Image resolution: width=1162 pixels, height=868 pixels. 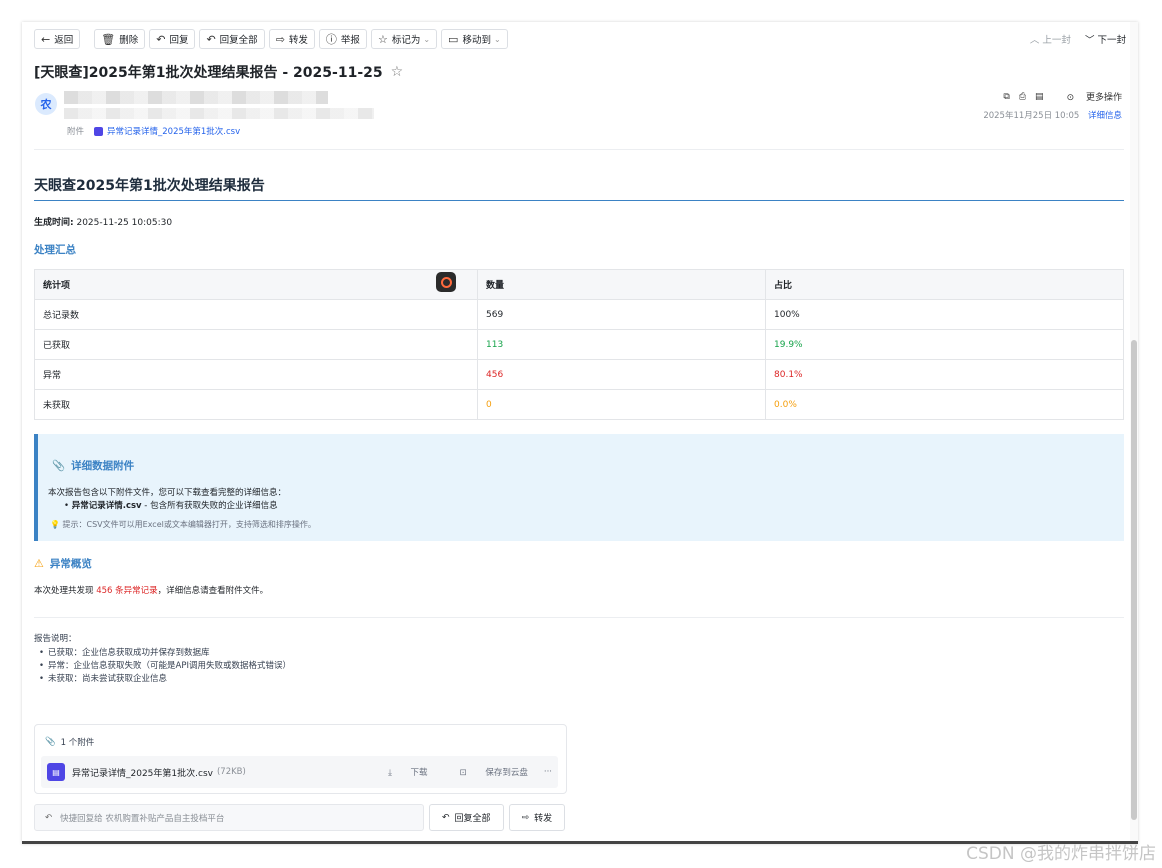 I want to click on abnormal-heading: ⚠ 异常概览, so click(x=63, y=563).